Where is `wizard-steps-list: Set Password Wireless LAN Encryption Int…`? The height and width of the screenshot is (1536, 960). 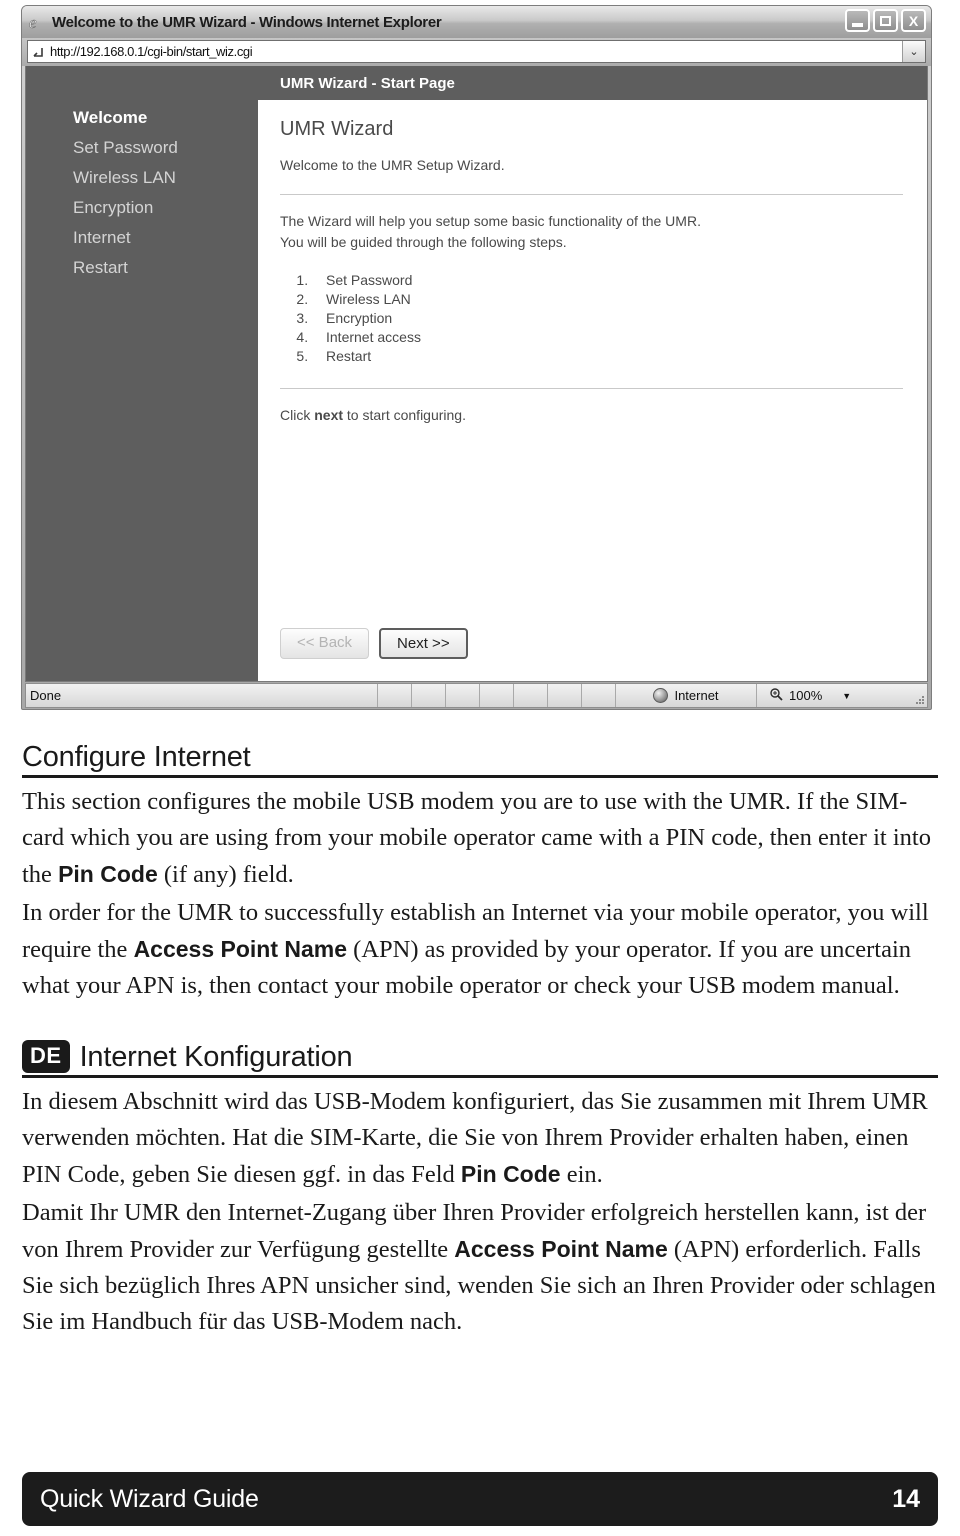
wizard-steps-list: Set Password Wireless LAN Encryption Int… is located at coordinates (591, 318).